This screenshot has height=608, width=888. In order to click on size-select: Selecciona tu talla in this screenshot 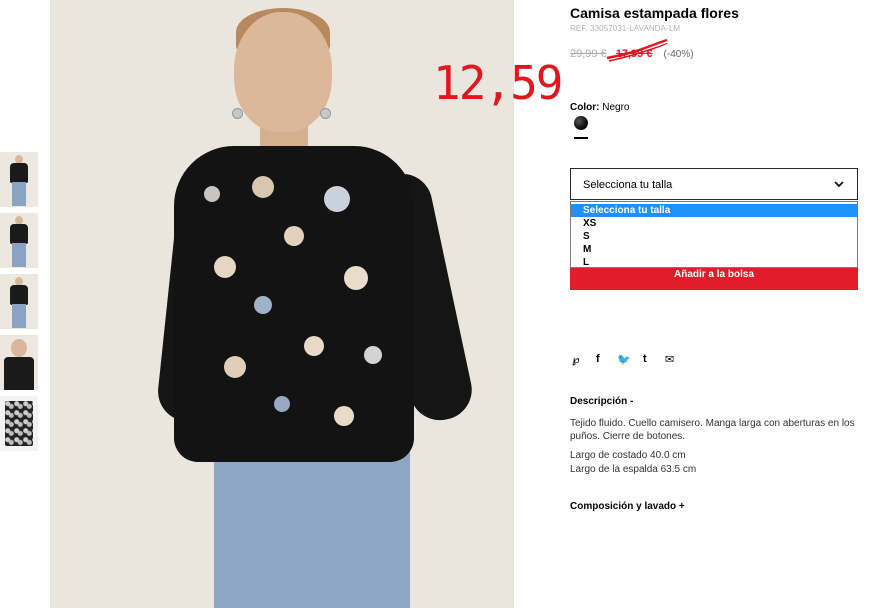, I will do `click(714, 184)`.